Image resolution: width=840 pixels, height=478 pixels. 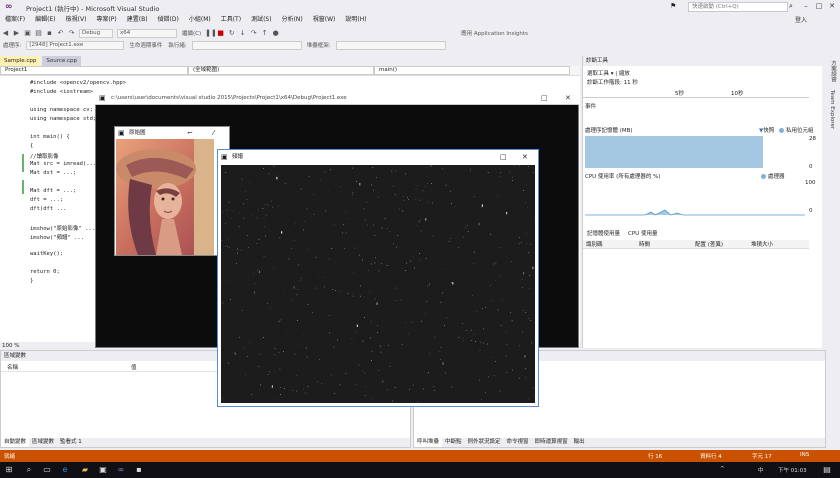 I want to click on member-select: main(), so click(x=472, y=70).